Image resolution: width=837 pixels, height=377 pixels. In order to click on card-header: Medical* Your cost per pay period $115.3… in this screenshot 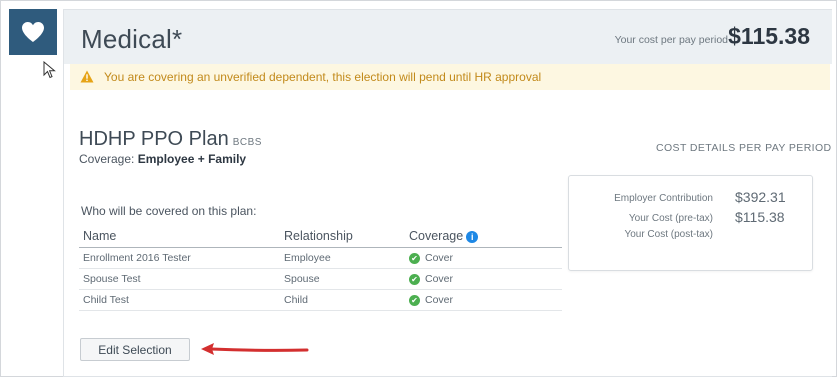, I will do `click(448, 37)`.